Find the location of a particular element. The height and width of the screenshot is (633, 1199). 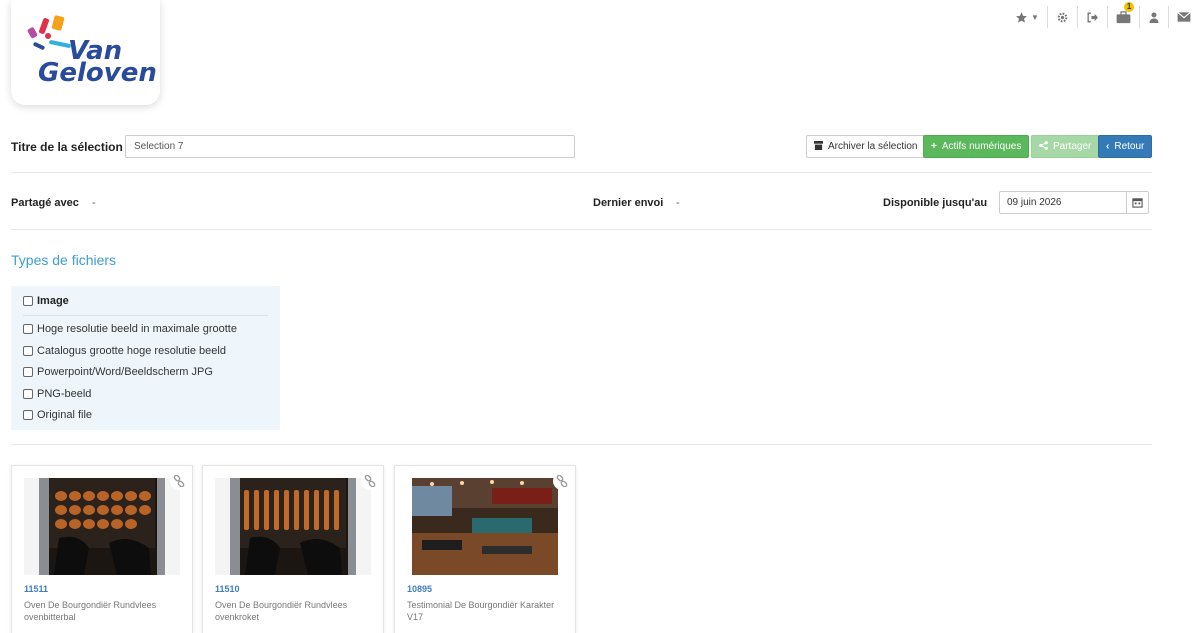

favorites-menu: ▼ is located at coordinates (1027, 17).